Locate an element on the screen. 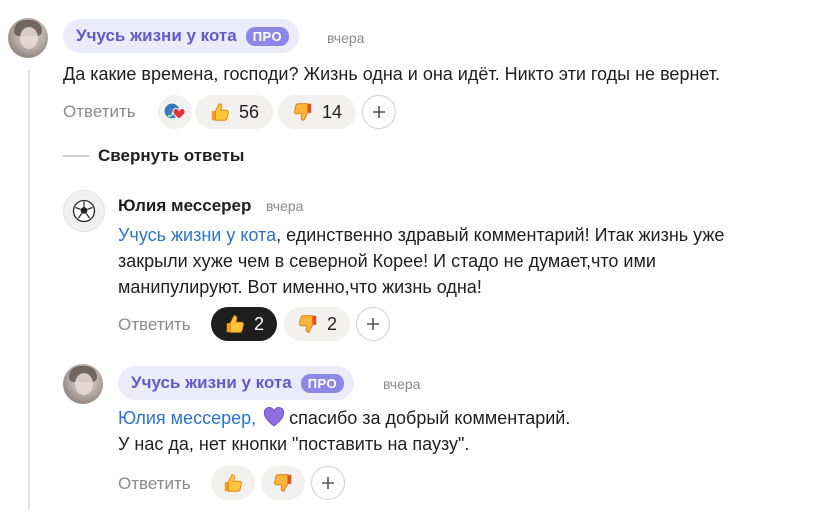 This screenshot has height=513, width=813. like-button: 56 is located at coordinates (234, 112).